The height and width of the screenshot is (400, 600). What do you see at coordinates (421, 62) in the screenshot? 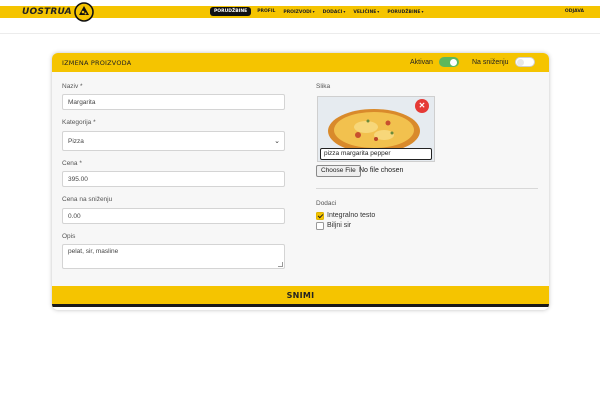
I see `active-toggle-label: Aktivan` at bounding box center [421, 62].